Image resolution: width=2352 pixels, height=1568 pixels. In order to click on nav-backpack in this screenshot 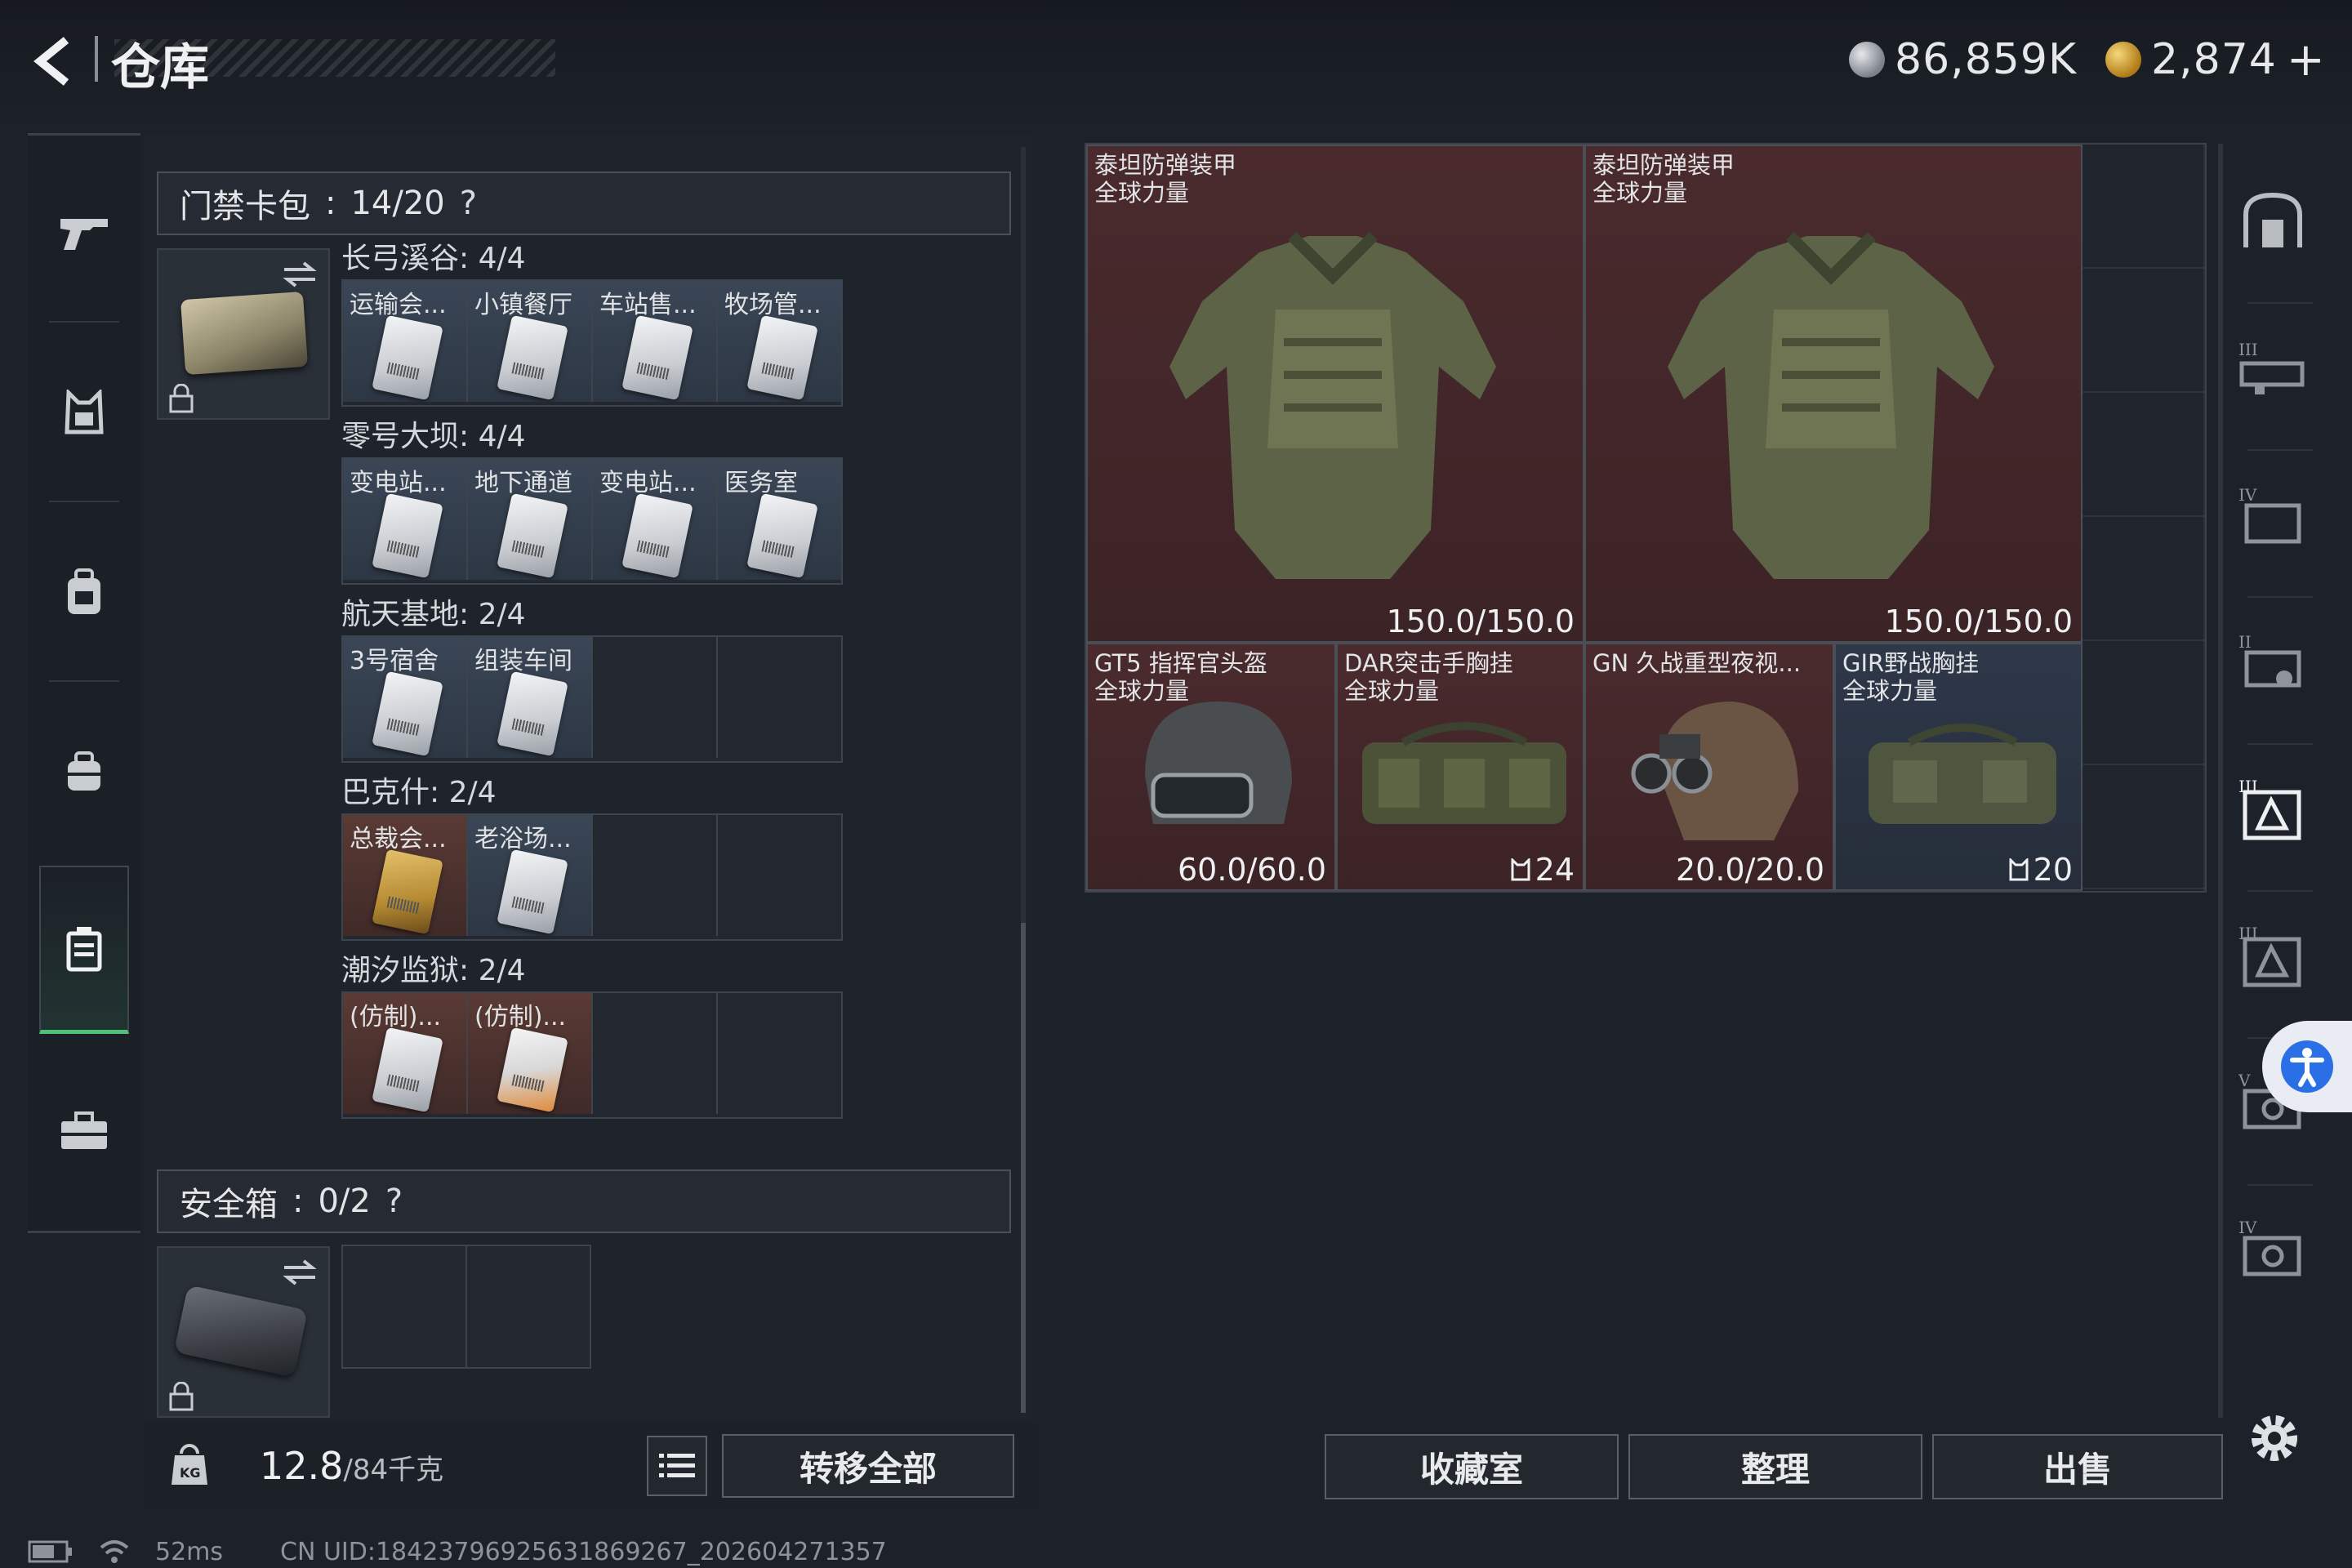, I will do `click(84, 592)`.